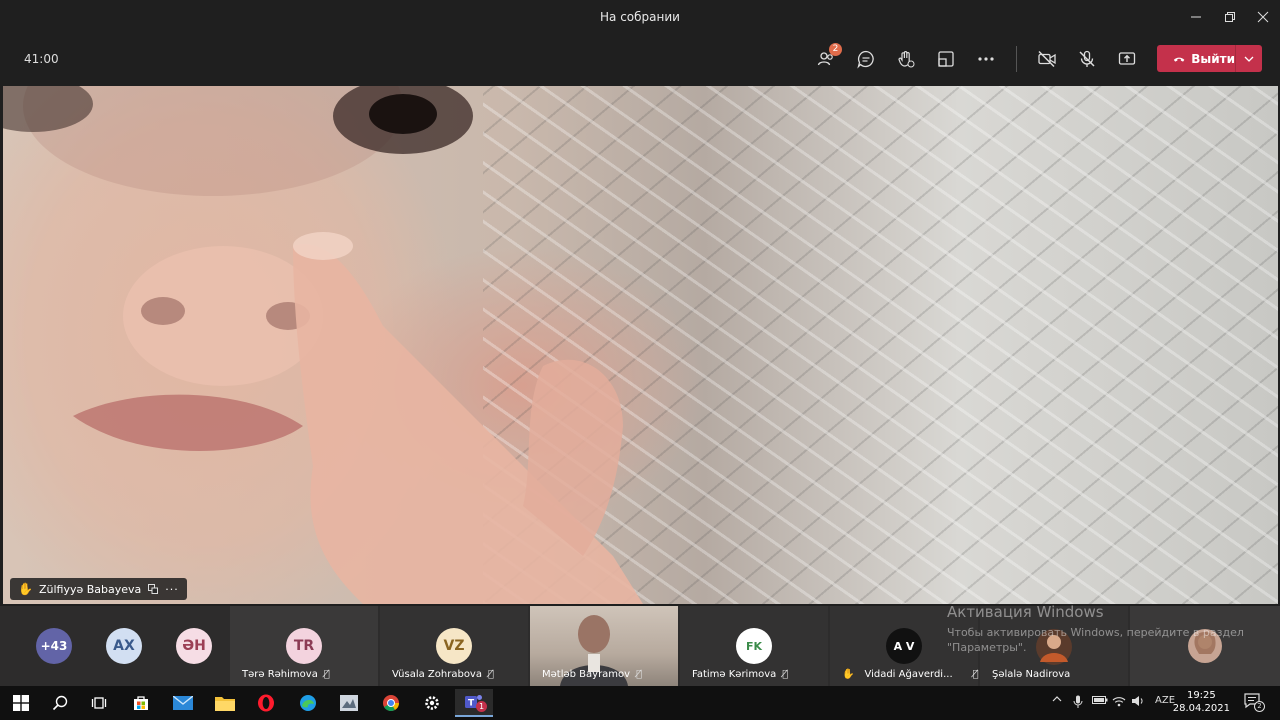  I want to click on share-screen-icon, so click(1127, 58).